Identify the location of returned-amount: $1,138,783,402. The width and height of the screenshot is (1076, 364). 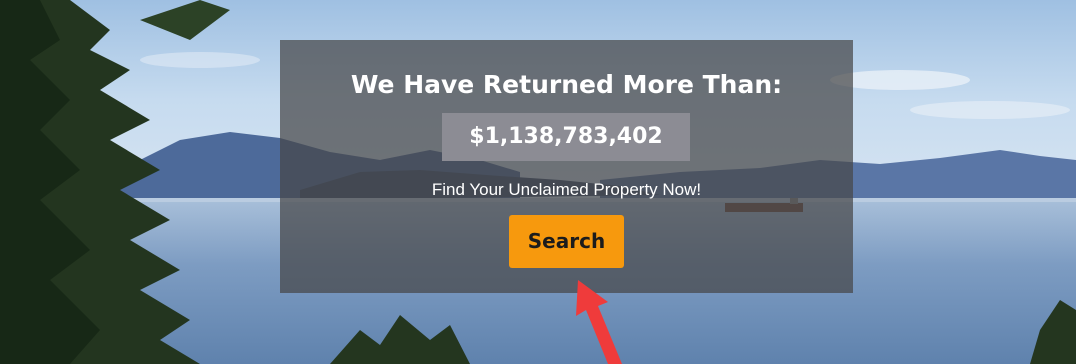
(566, 137).